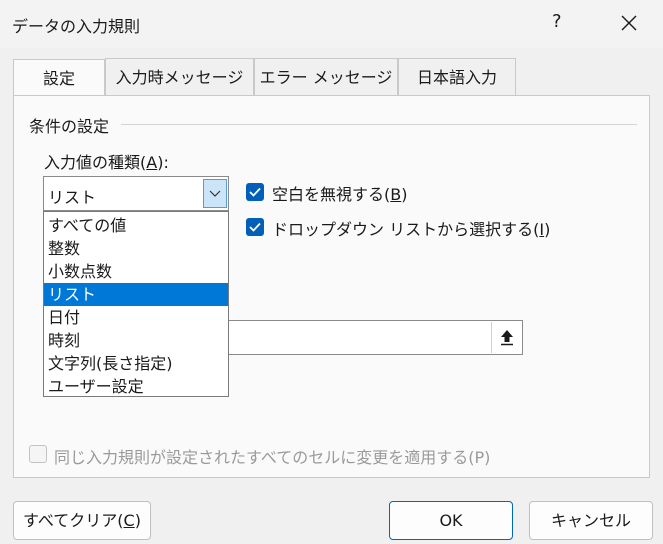 This screenshot has width=663, height=544. What do you see at coordinates (326, 77) in the screenshot?
I see `tab-error-message: エラー メッセージ` at bounding box center [326, 77].